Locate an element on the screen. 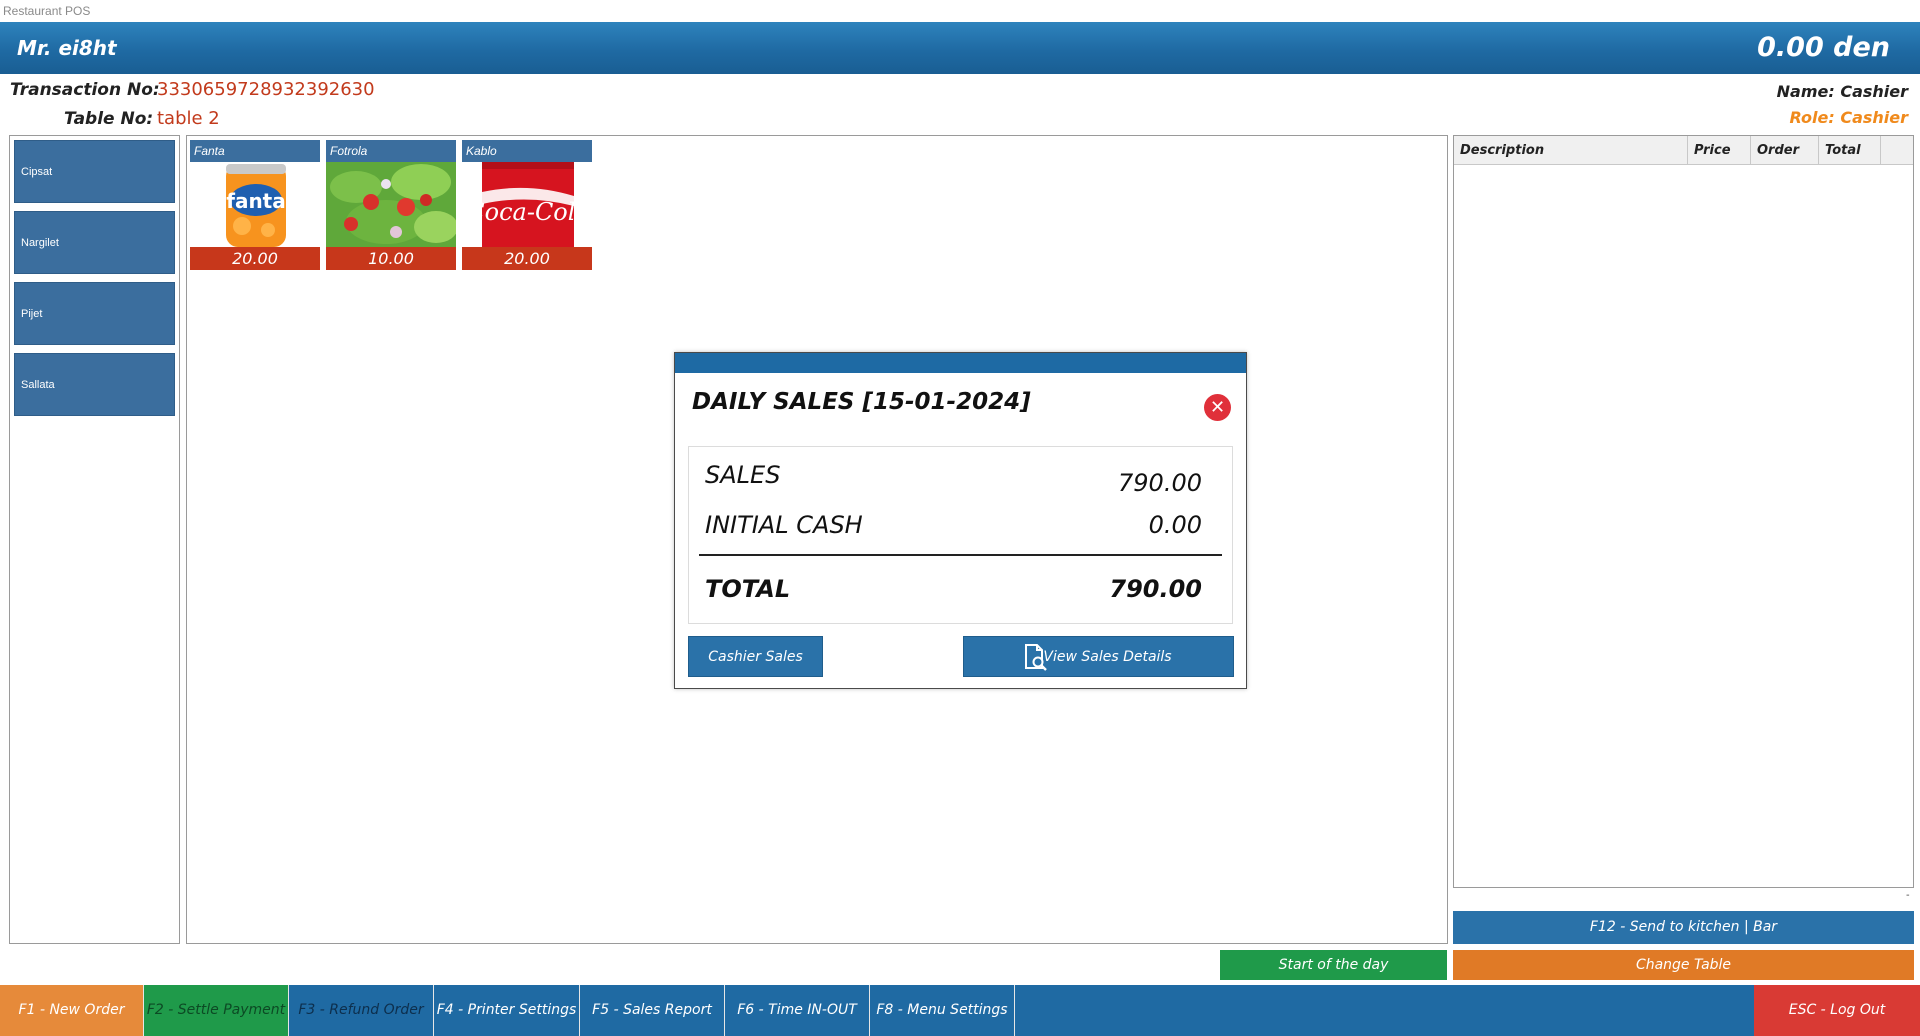  column-order: Order is located at coordinates (1785, 150).